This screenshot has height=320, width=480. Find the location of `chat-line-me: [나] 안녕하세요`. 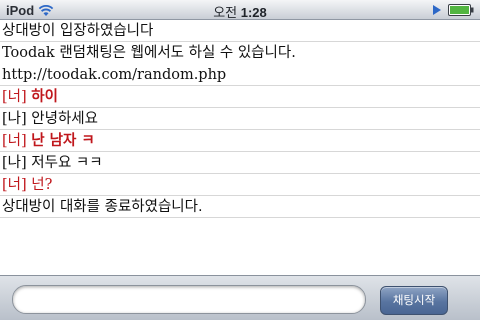

chat-line-me: [나] 안녕하세요 is located at coordinates (240, 119).